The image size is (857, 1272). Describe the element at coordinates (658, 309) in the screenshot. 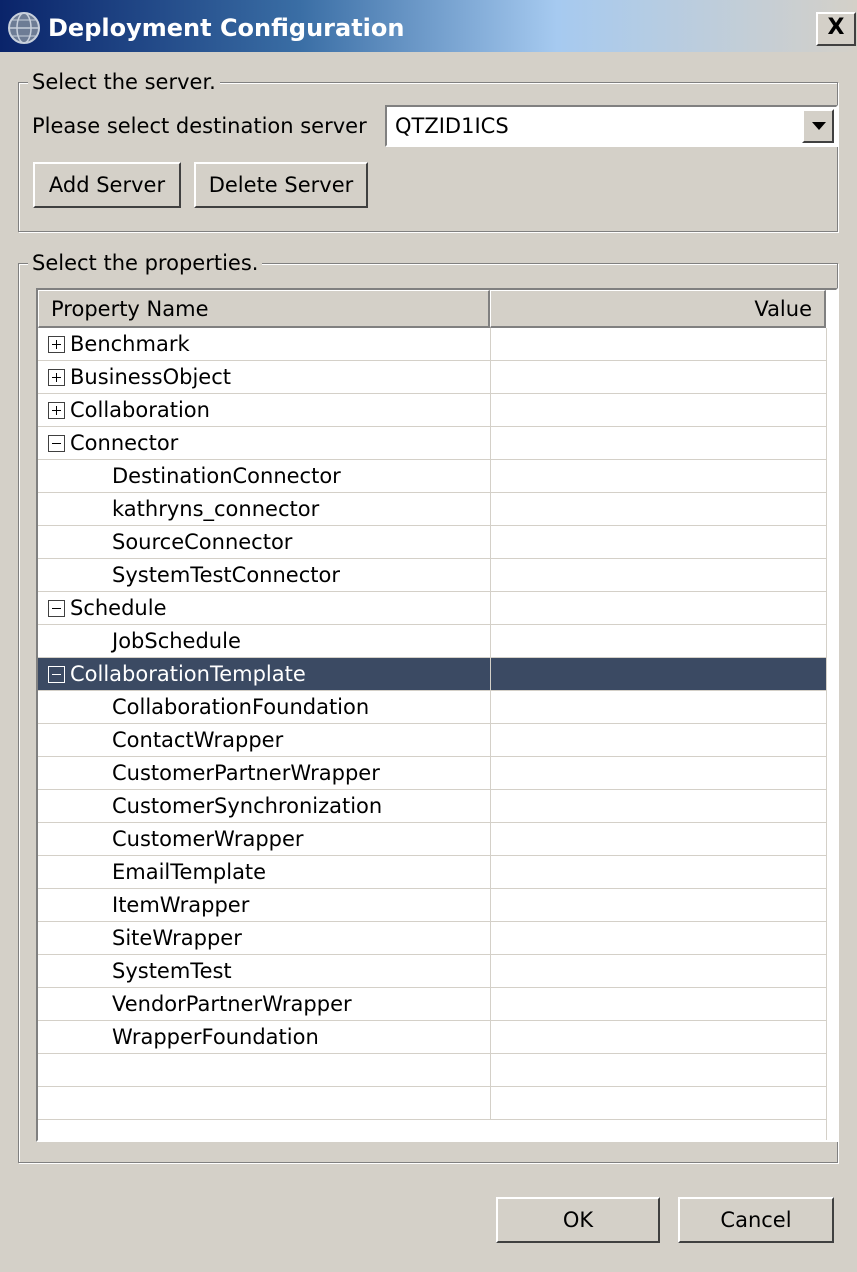

I see `column-header-value: Value` at that location.